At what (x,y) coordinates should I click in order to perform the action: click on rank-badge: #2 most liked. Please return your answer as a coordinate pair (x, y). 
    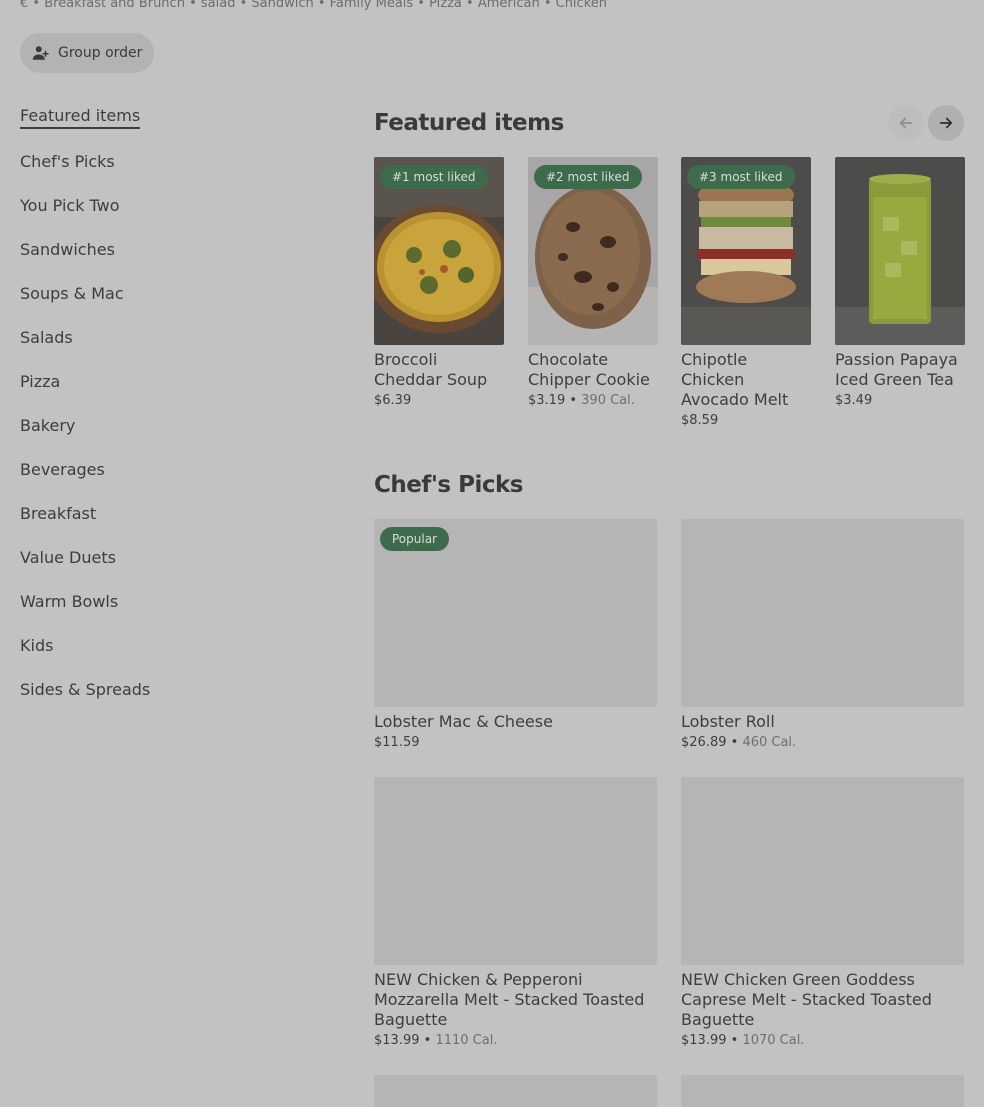
    Looking at the image, I should click on (588, 177).